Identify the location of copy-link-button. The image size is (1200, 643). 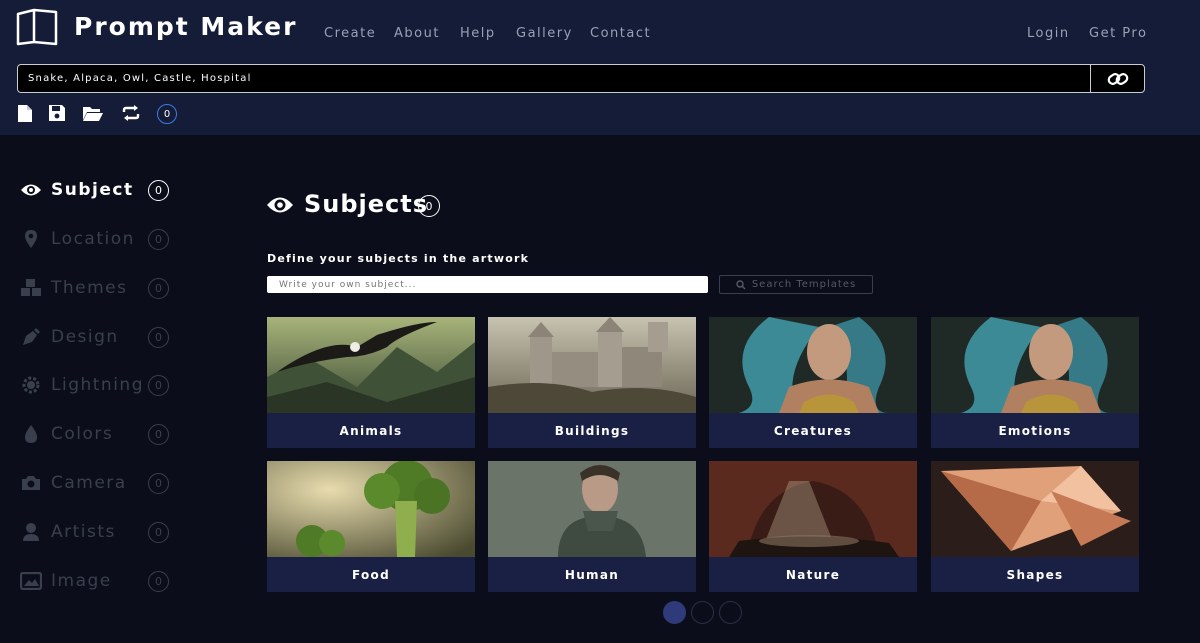
(1117, 78).